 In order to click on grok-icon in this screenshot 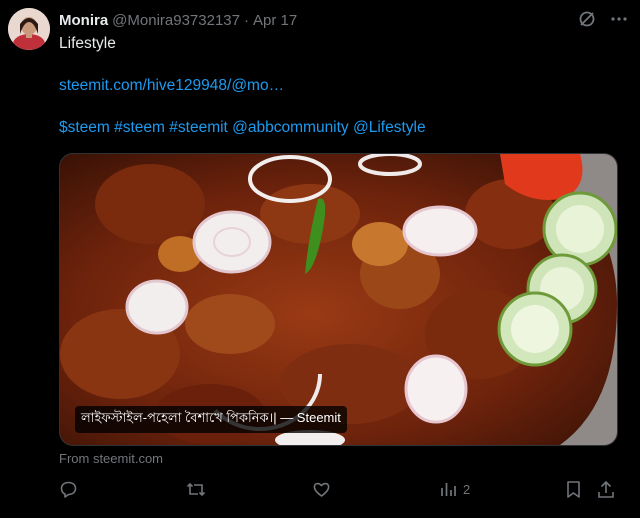, I will do `click(587, 21)`.